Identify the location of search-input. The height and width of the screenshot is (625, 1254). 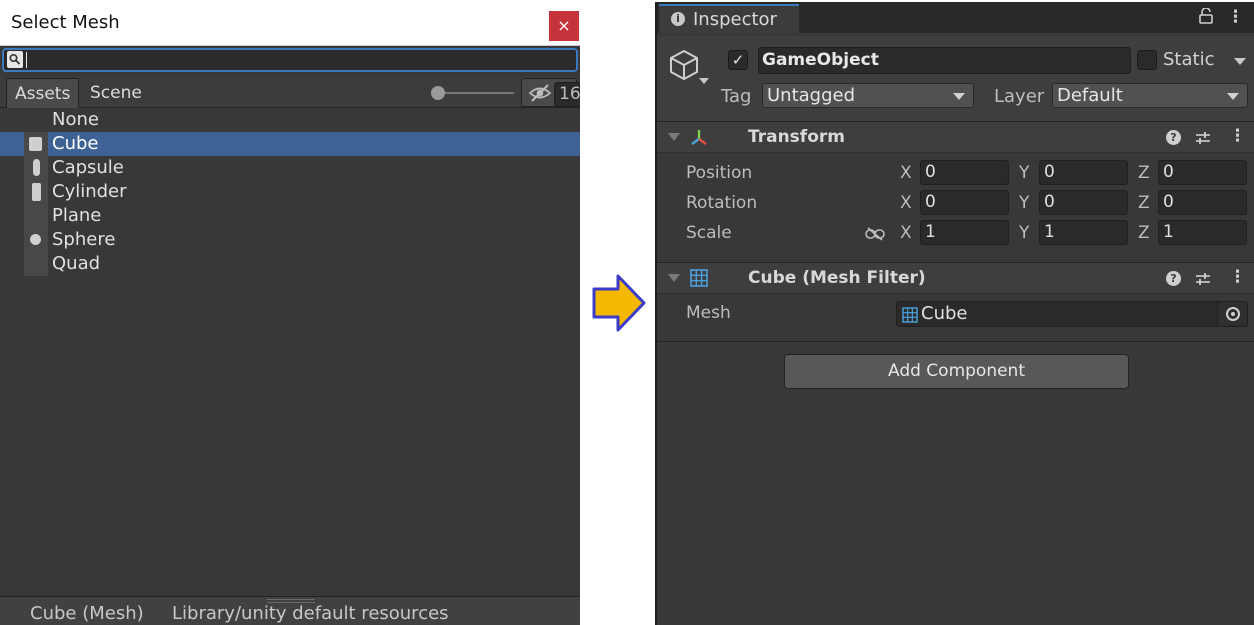
(290, 60).